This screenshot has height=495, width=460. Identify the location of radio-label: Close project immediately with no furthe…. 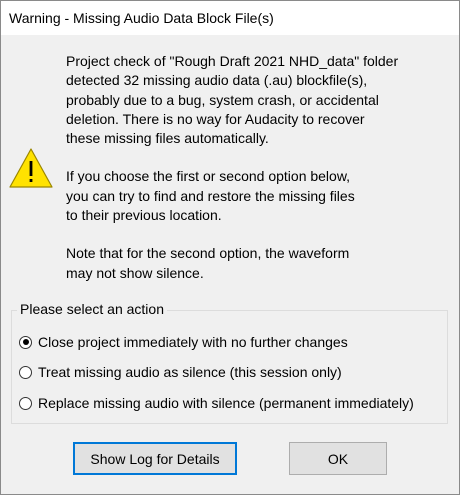
(193, 342).